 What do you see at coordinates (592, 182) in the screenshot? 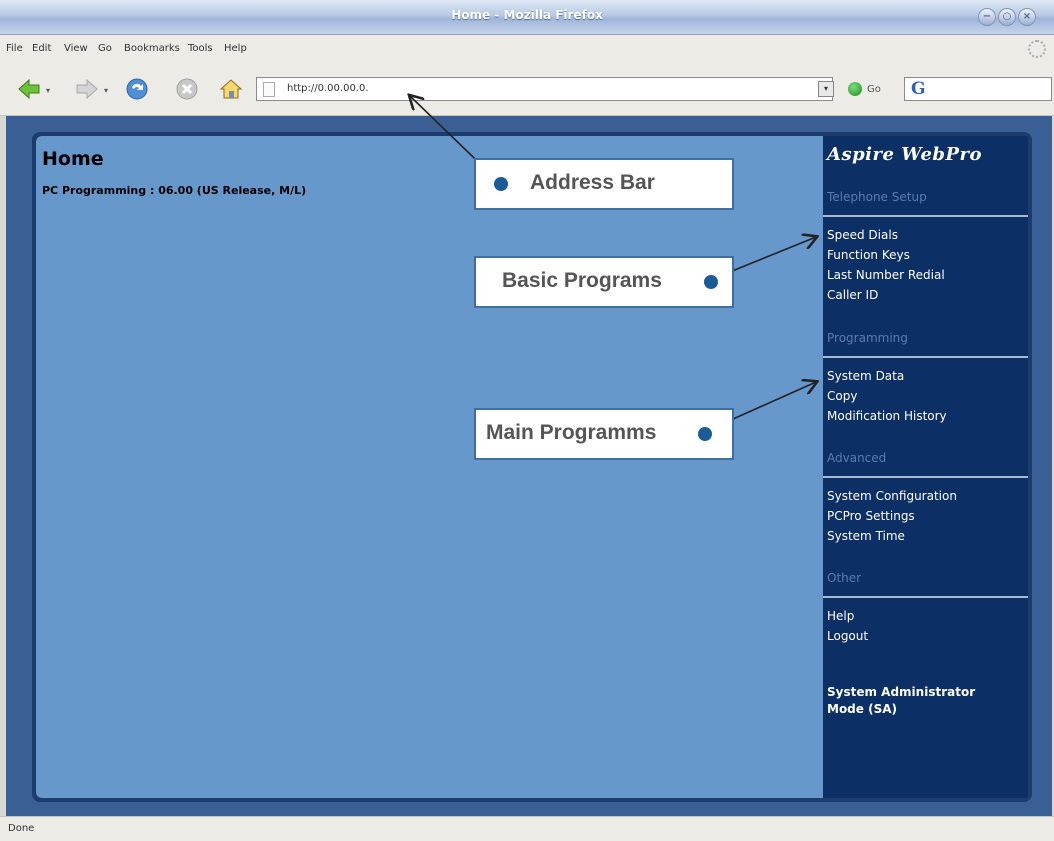
I see `callout-address-bar-label: Address Bar` at bounding box center [592, 182].